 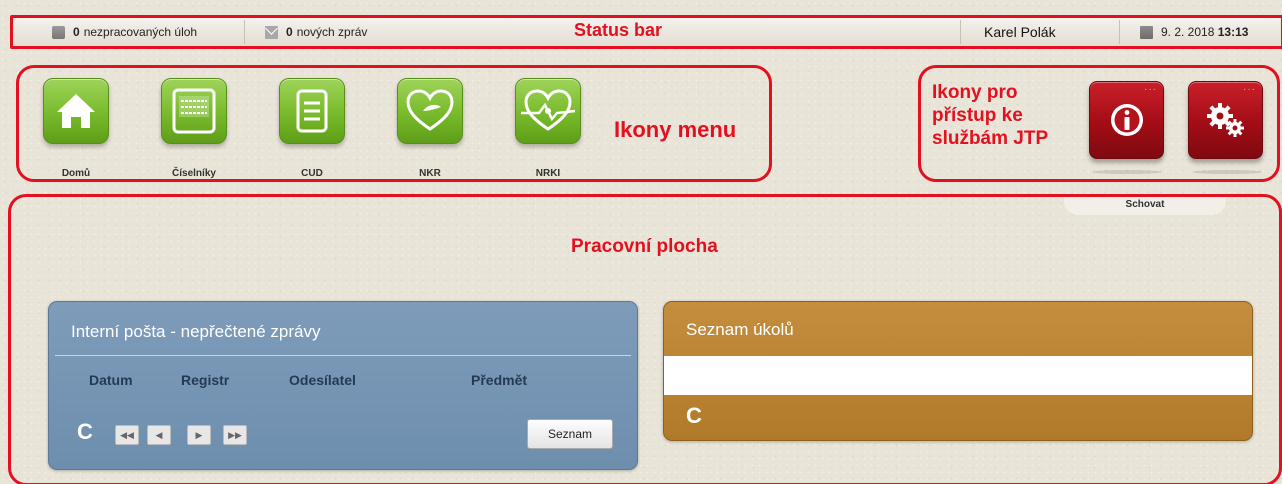 I want to click on tasks-panel: Seznam úkolů C, so click(x=958, y=371).